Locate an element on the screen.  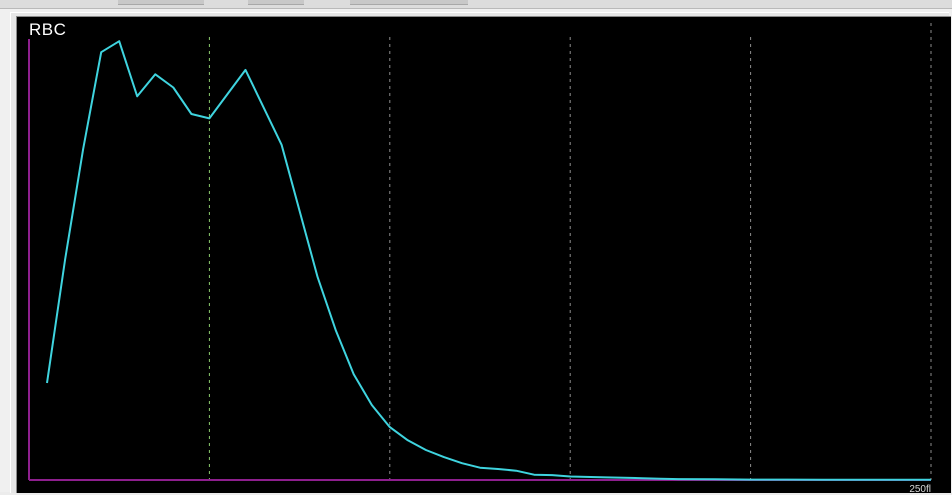
toolbar-strip is located at coordinates (476, 4).